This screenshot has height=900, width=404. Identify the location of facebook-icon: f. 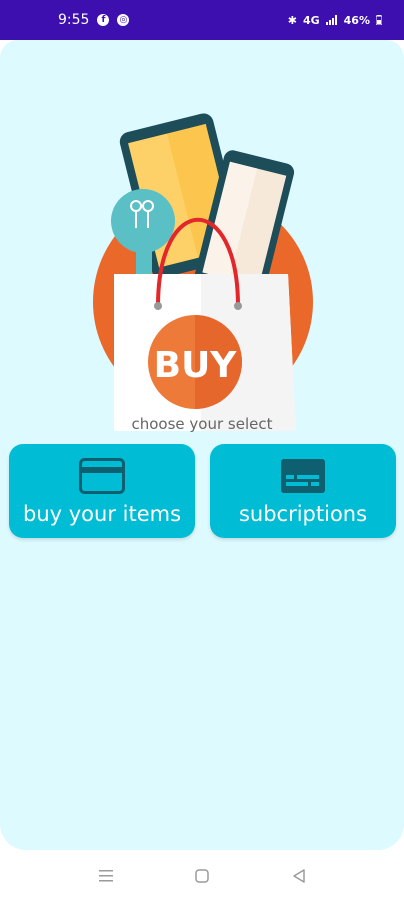
(103, 20).